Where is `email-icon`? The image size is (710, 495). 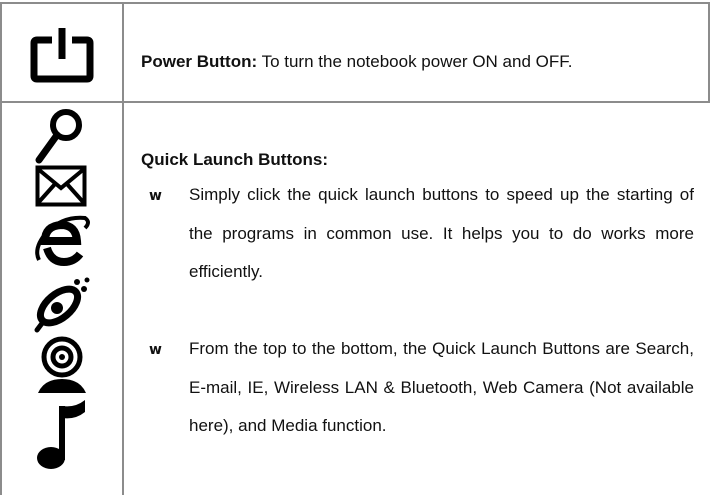 email-icon is located at coordinates (61, 186).